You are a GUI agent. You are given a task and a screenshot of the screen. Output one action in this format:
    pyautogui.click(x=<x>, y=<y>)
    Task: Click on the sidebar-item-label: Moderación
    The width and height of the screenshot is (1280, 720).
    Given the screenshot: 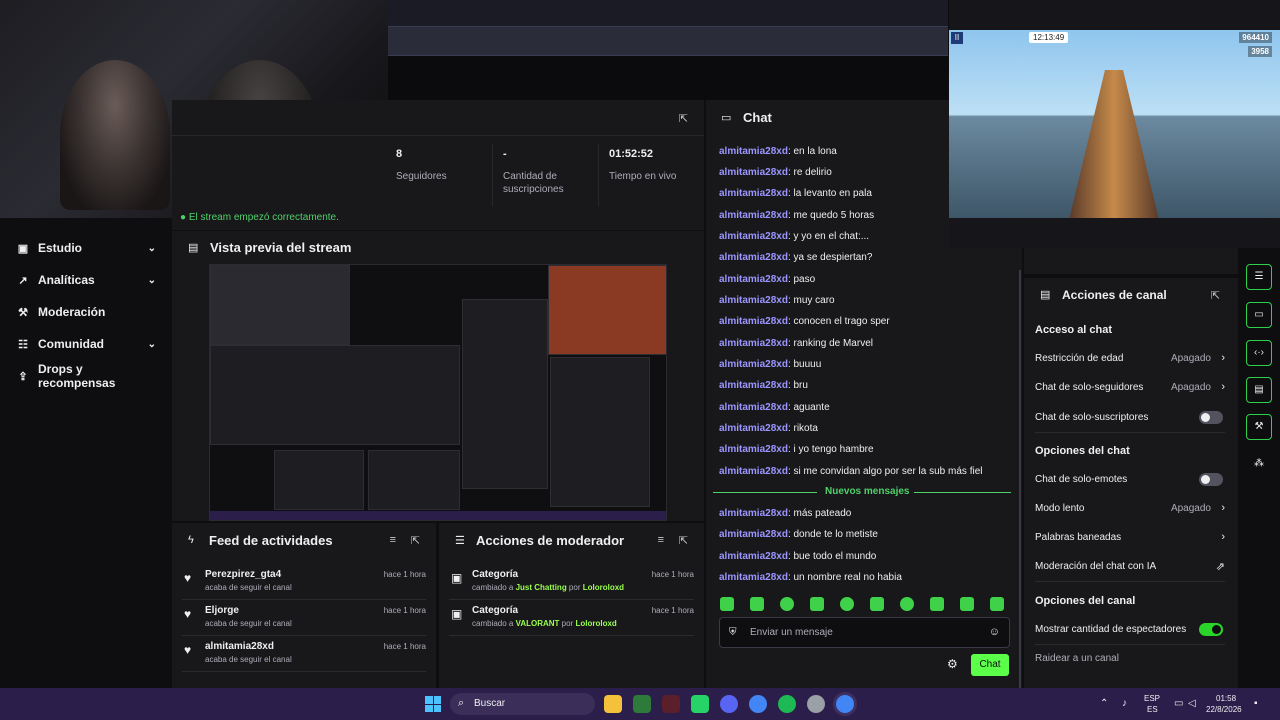 What is the action you would take?
    pyautogui.click(x=72, y=312)
    